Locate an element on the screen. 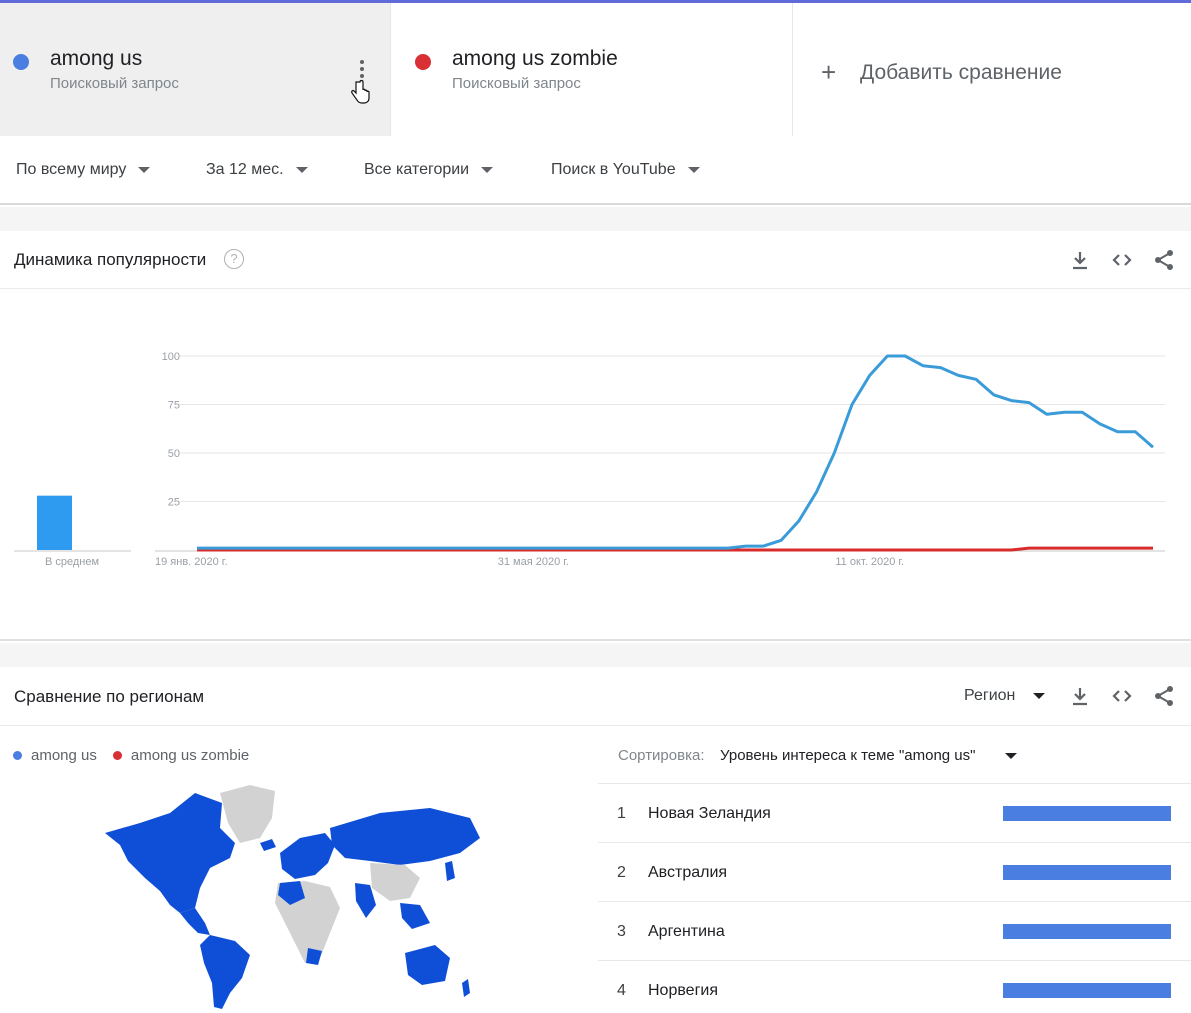  regions-title: Сравнение по регионам is located at coordinates (109, 696).